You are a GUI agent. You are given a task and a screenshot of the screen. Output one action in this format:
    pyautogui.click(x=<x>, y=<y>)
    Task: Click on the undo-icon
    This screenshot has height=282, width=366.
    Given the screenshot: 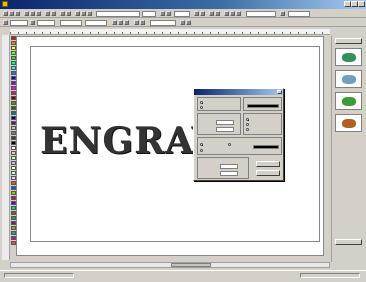 What is the action you would take?
    pyautogui.click(x=47, y=13)
    